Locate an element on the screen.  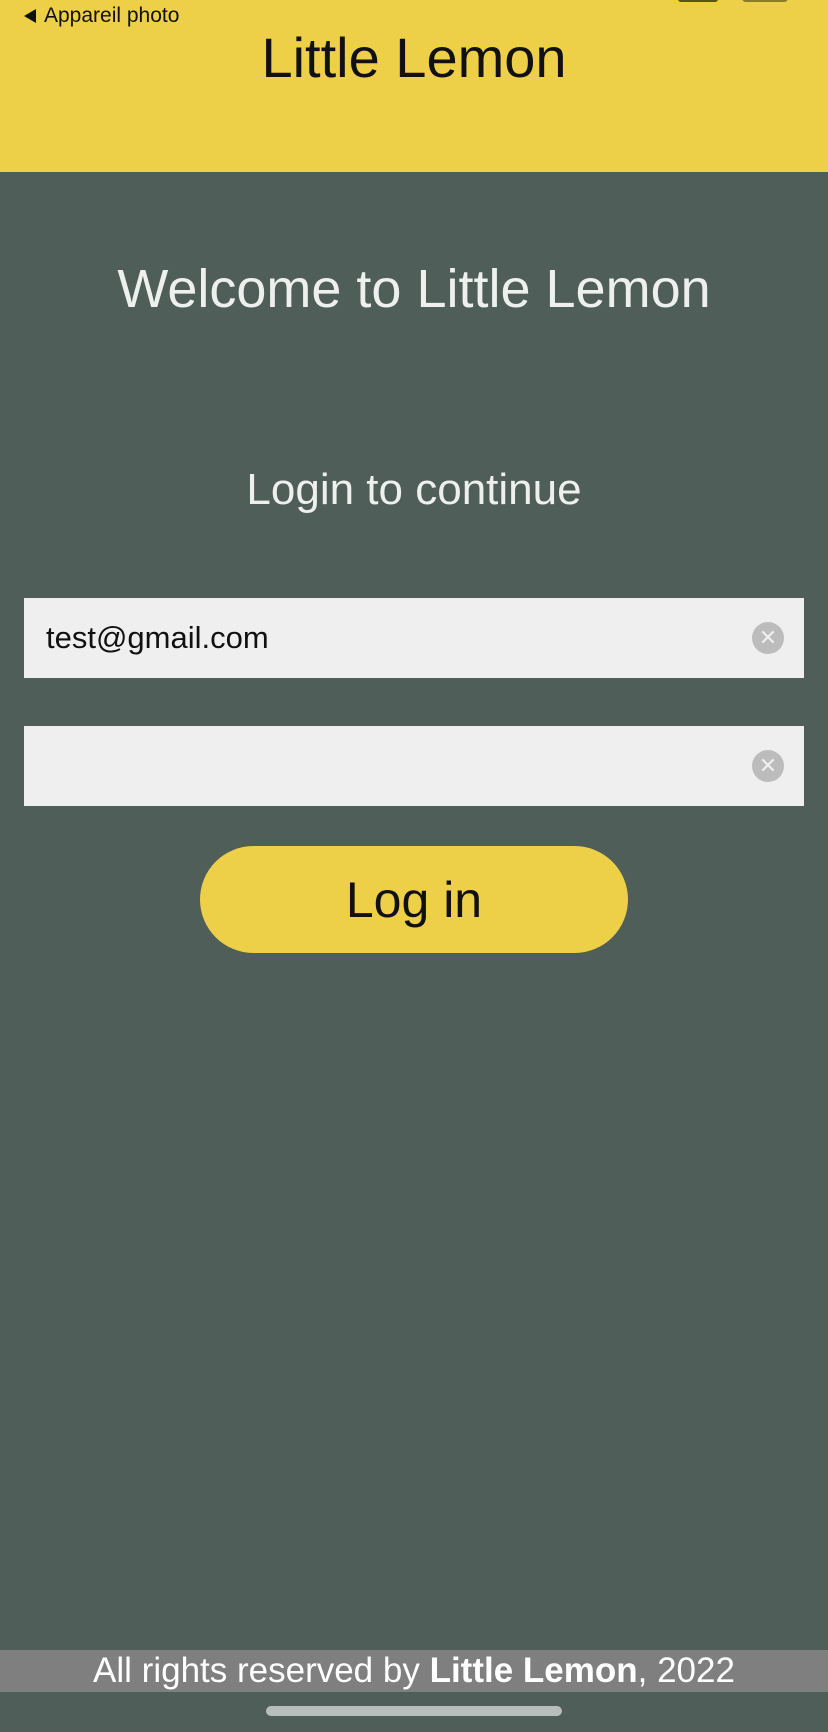
back-arrow-icon is located at coordinates (30, 16).